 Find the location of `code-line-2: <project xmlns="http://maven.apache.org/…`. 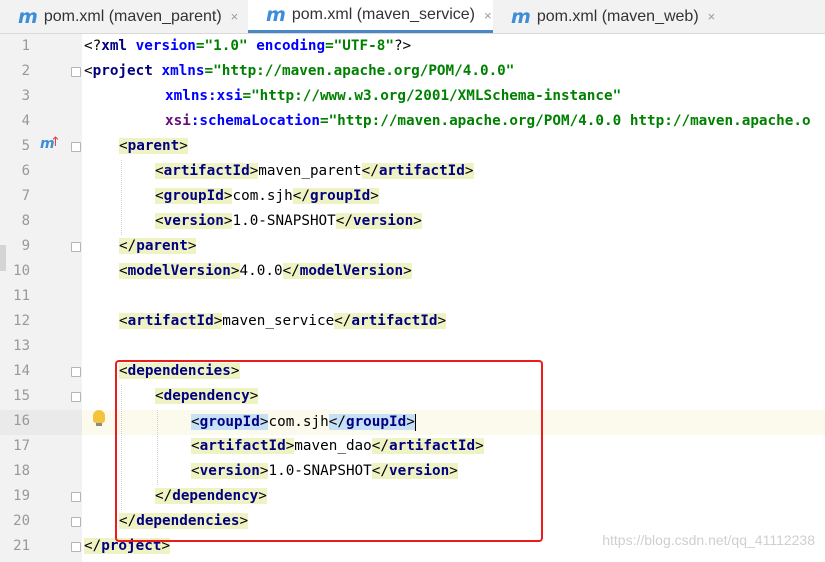

code-line-2: <project xmlns="http://maven.apache.org/… is located at coordinates (299, 71).